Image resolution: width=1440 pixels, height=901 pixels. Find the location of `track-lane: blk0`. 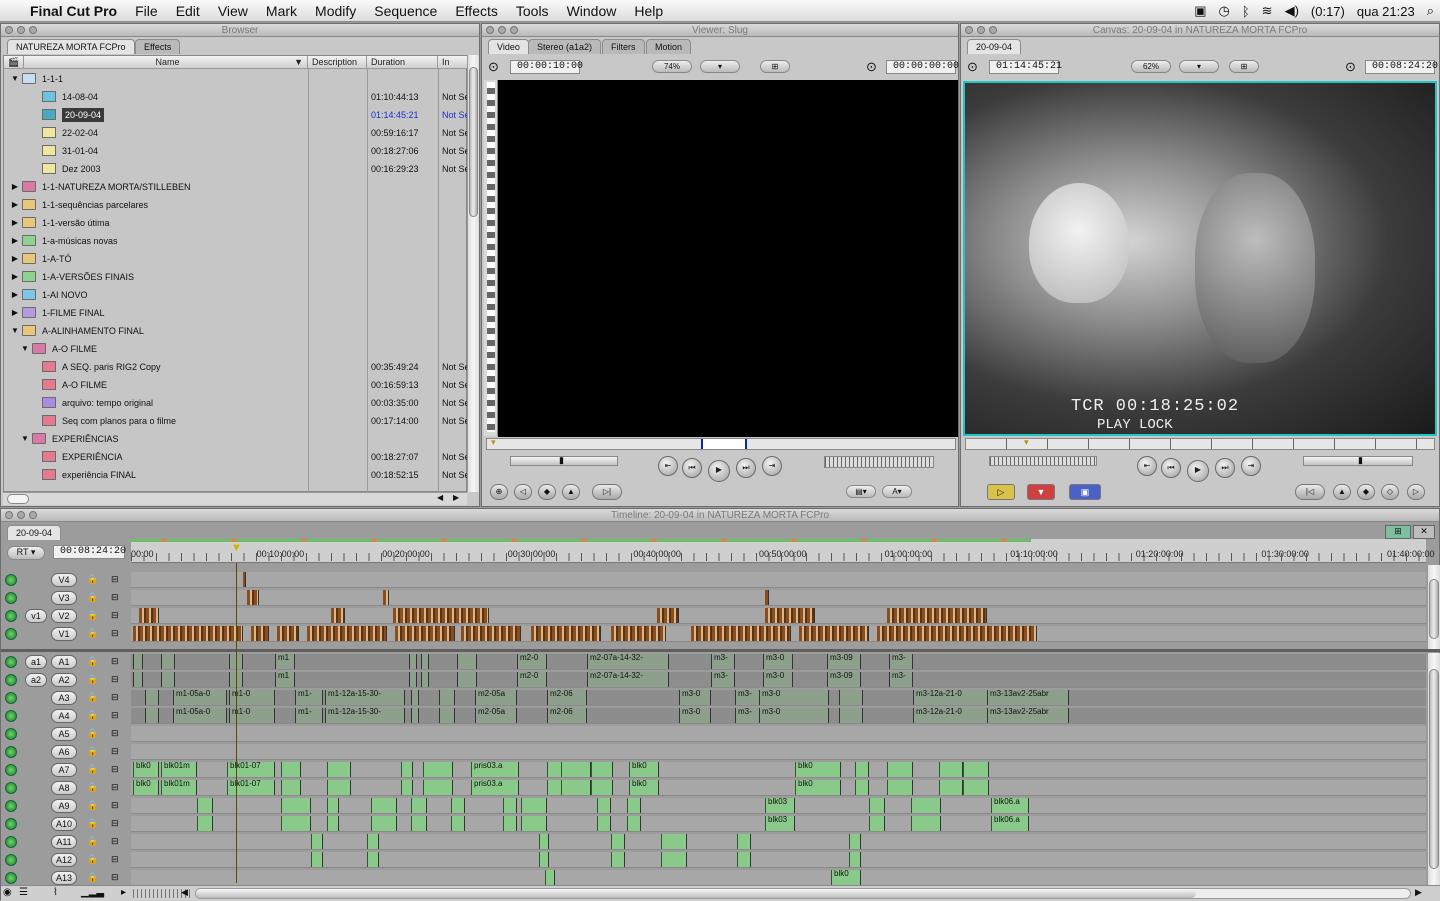

track-lane: blk0 is located at coordinates (778, 878).